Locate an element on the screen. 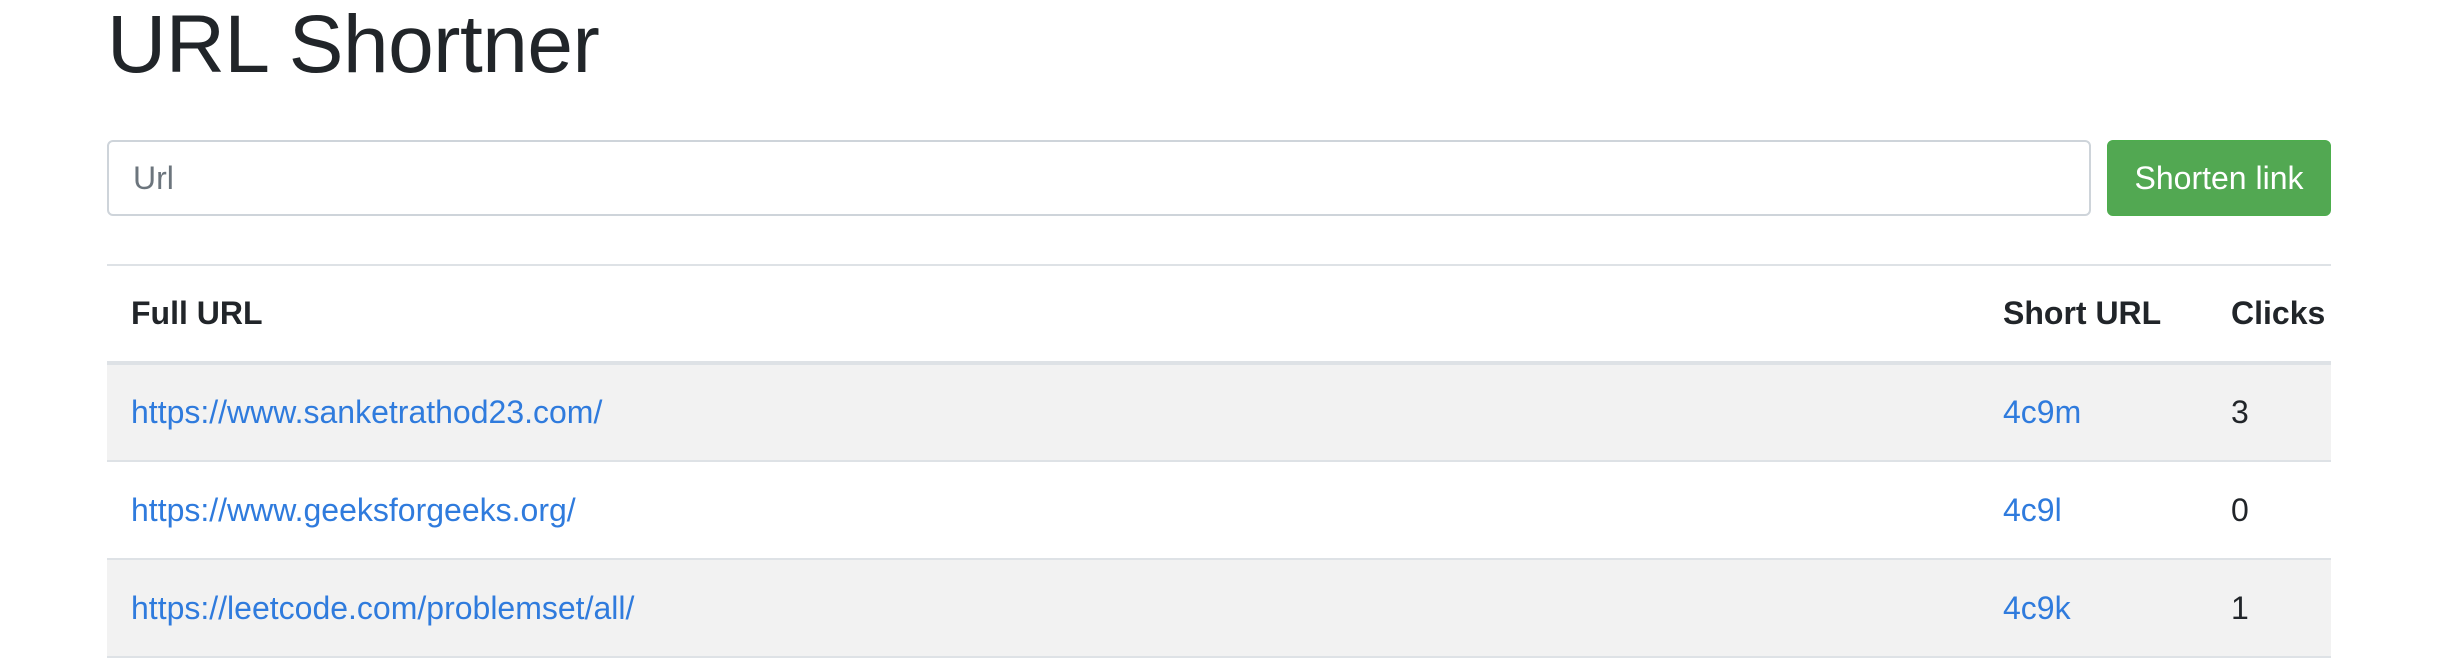 This screenshot has height=666, width=2450. full-url-link: https://www.geeksforgeeks.org/ is located at coordinates (353, 510).